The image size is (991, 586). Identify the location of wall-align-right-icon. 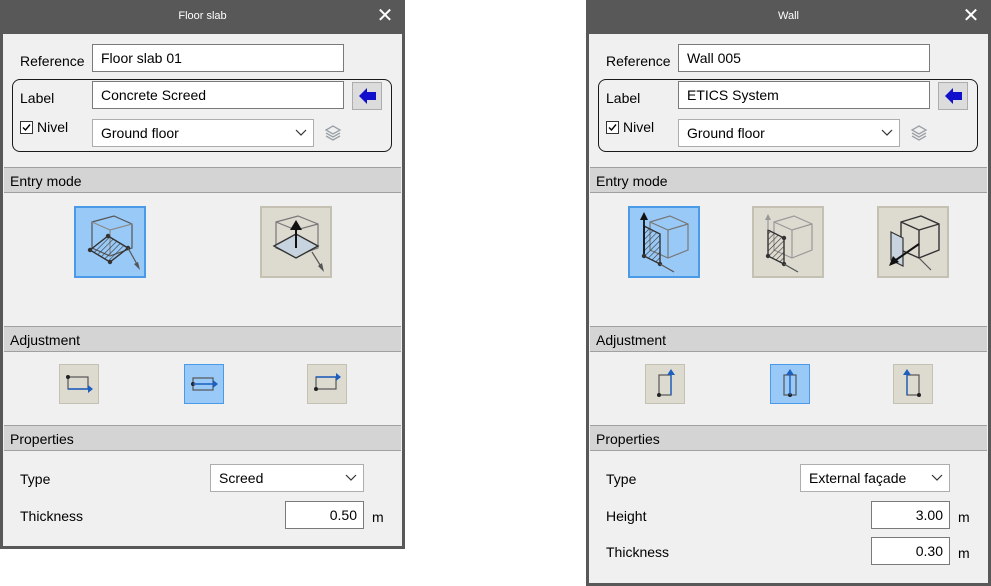
(912, 383).